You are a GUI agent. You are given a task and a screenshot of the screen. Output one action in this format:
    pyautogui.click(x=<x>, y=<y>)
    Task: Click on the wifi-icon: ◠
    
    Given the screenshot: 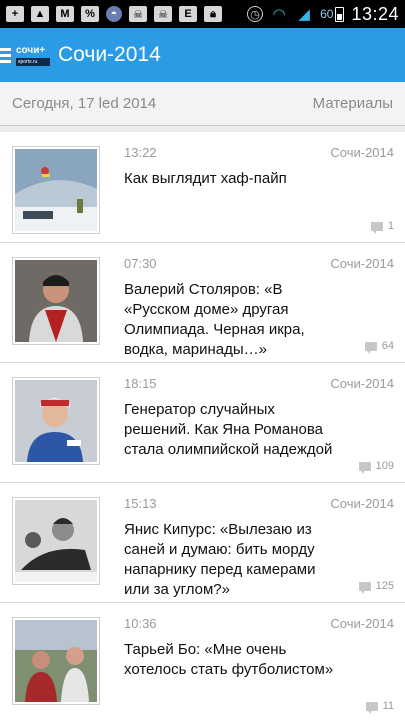 What is the action you would take?
    pyautogui.click(x=279, y=14)
    